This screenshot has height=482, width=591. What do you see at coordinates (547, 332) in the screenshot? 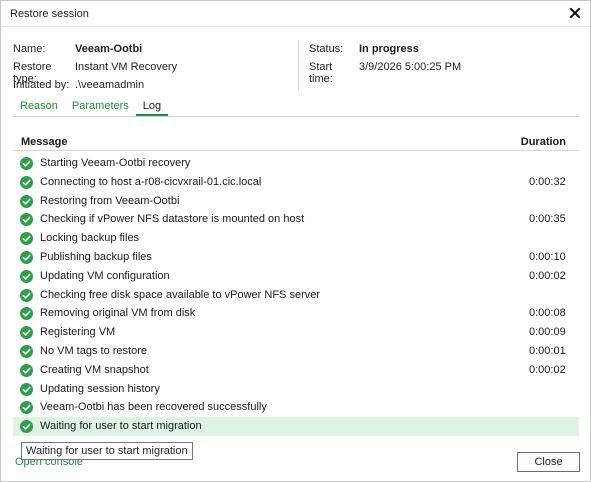
I see `log-row-duration: 0:00:09` at bounding box center [547, 332].